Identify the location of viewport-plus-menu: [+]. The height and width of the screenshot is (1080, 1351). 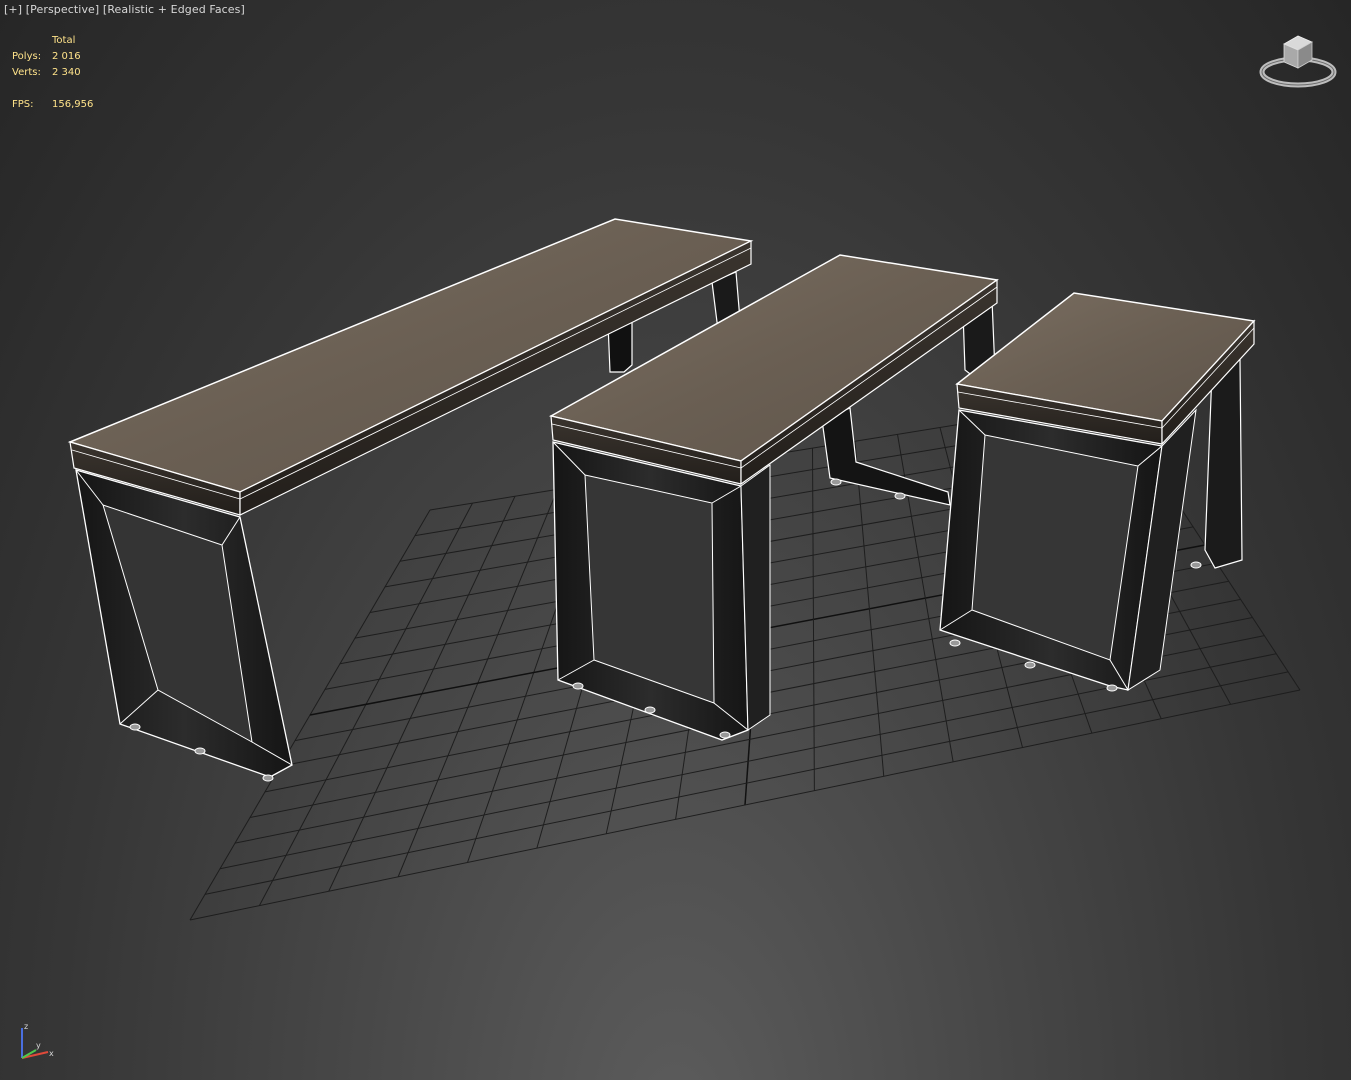
(13, 9).